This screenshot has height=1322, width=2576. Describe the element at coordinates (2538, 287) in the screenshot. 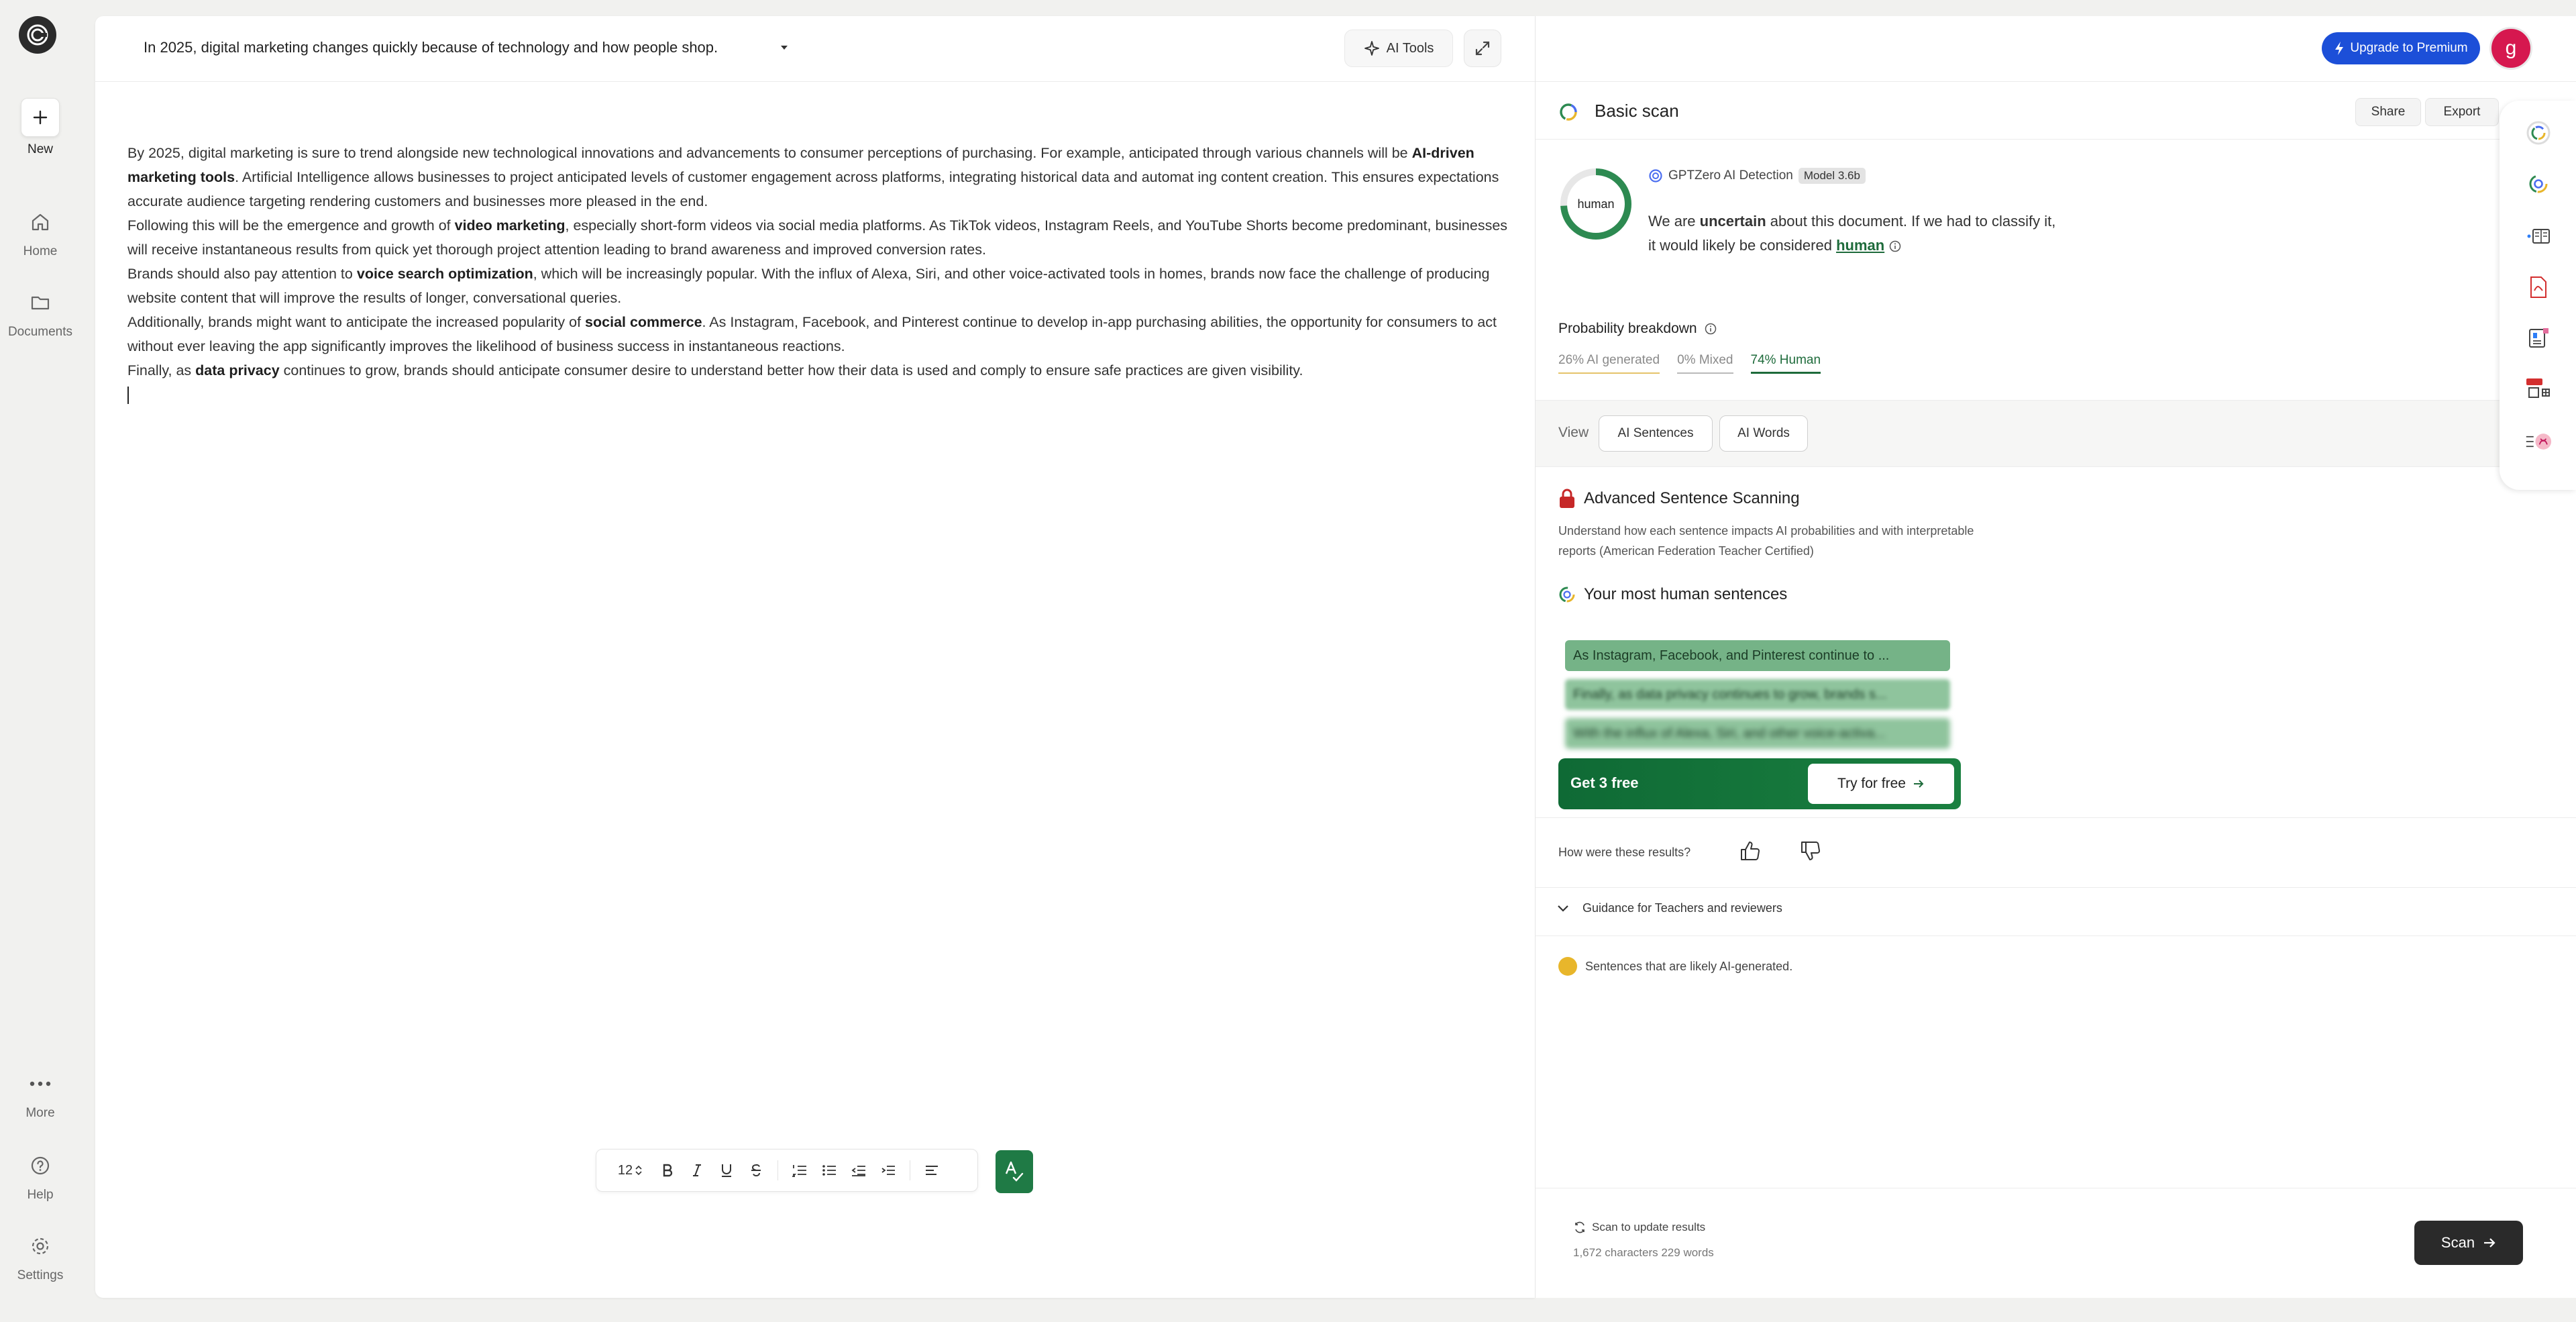

I see `pdf-report-icon` at that location.